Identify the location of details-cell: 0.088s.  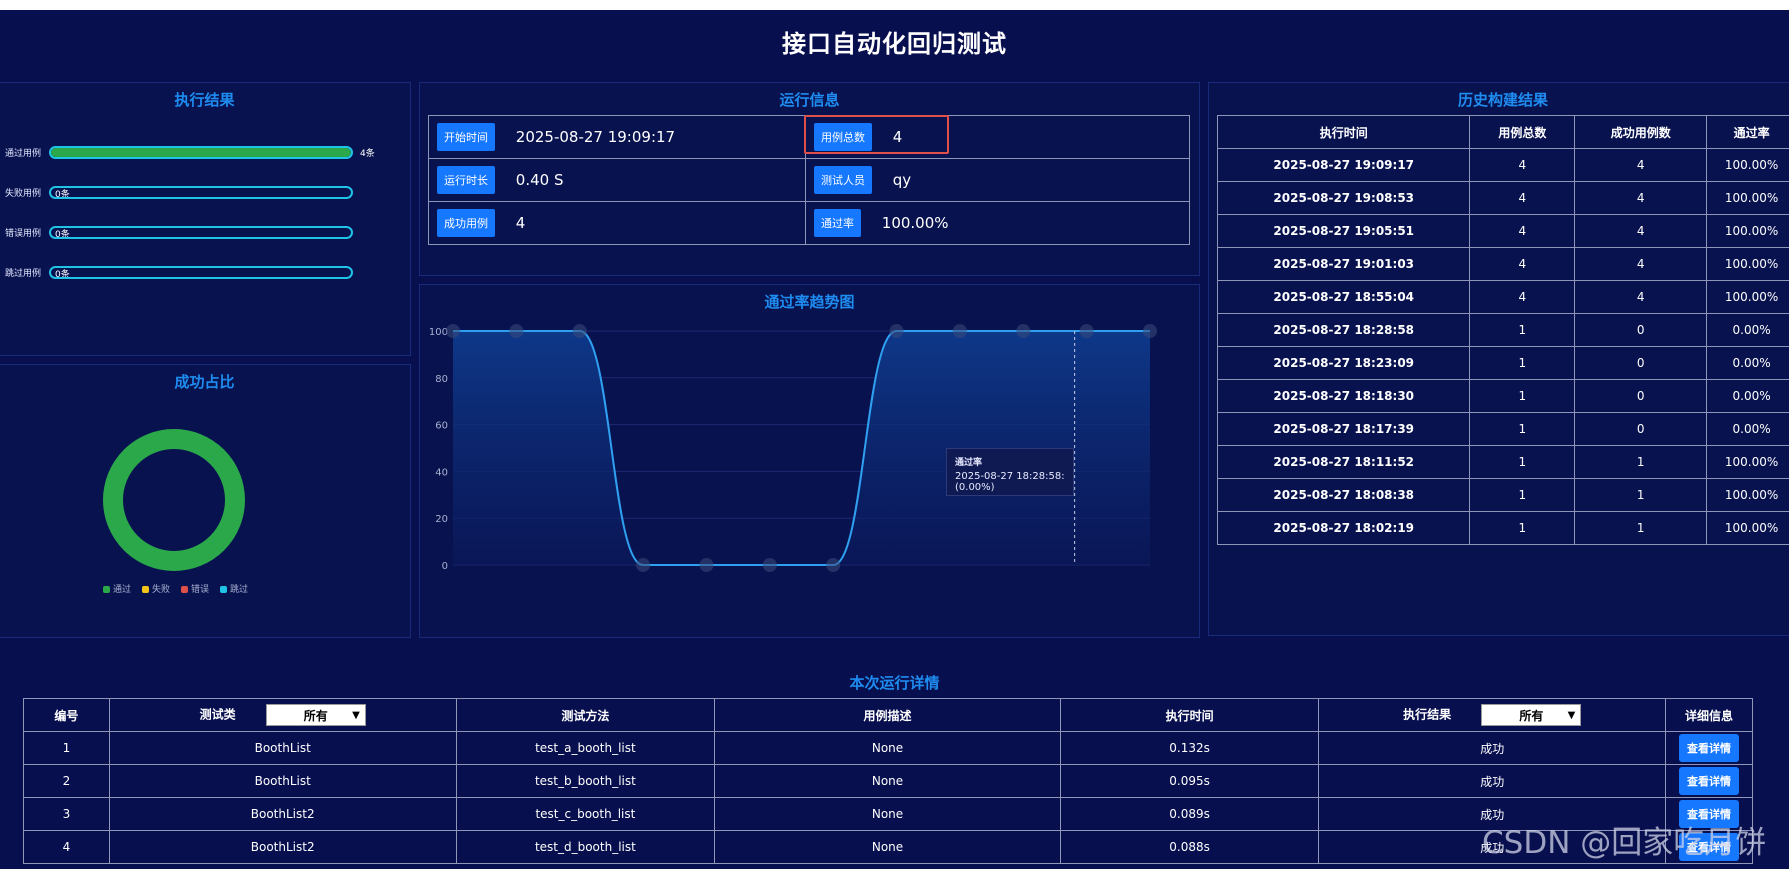
(1189, 847).